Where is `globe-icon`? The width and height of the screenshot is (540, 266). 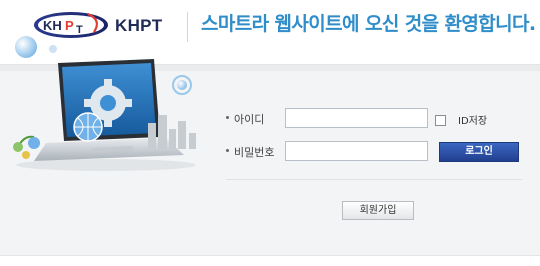 globe-icon is located at coordinates (88, 127).